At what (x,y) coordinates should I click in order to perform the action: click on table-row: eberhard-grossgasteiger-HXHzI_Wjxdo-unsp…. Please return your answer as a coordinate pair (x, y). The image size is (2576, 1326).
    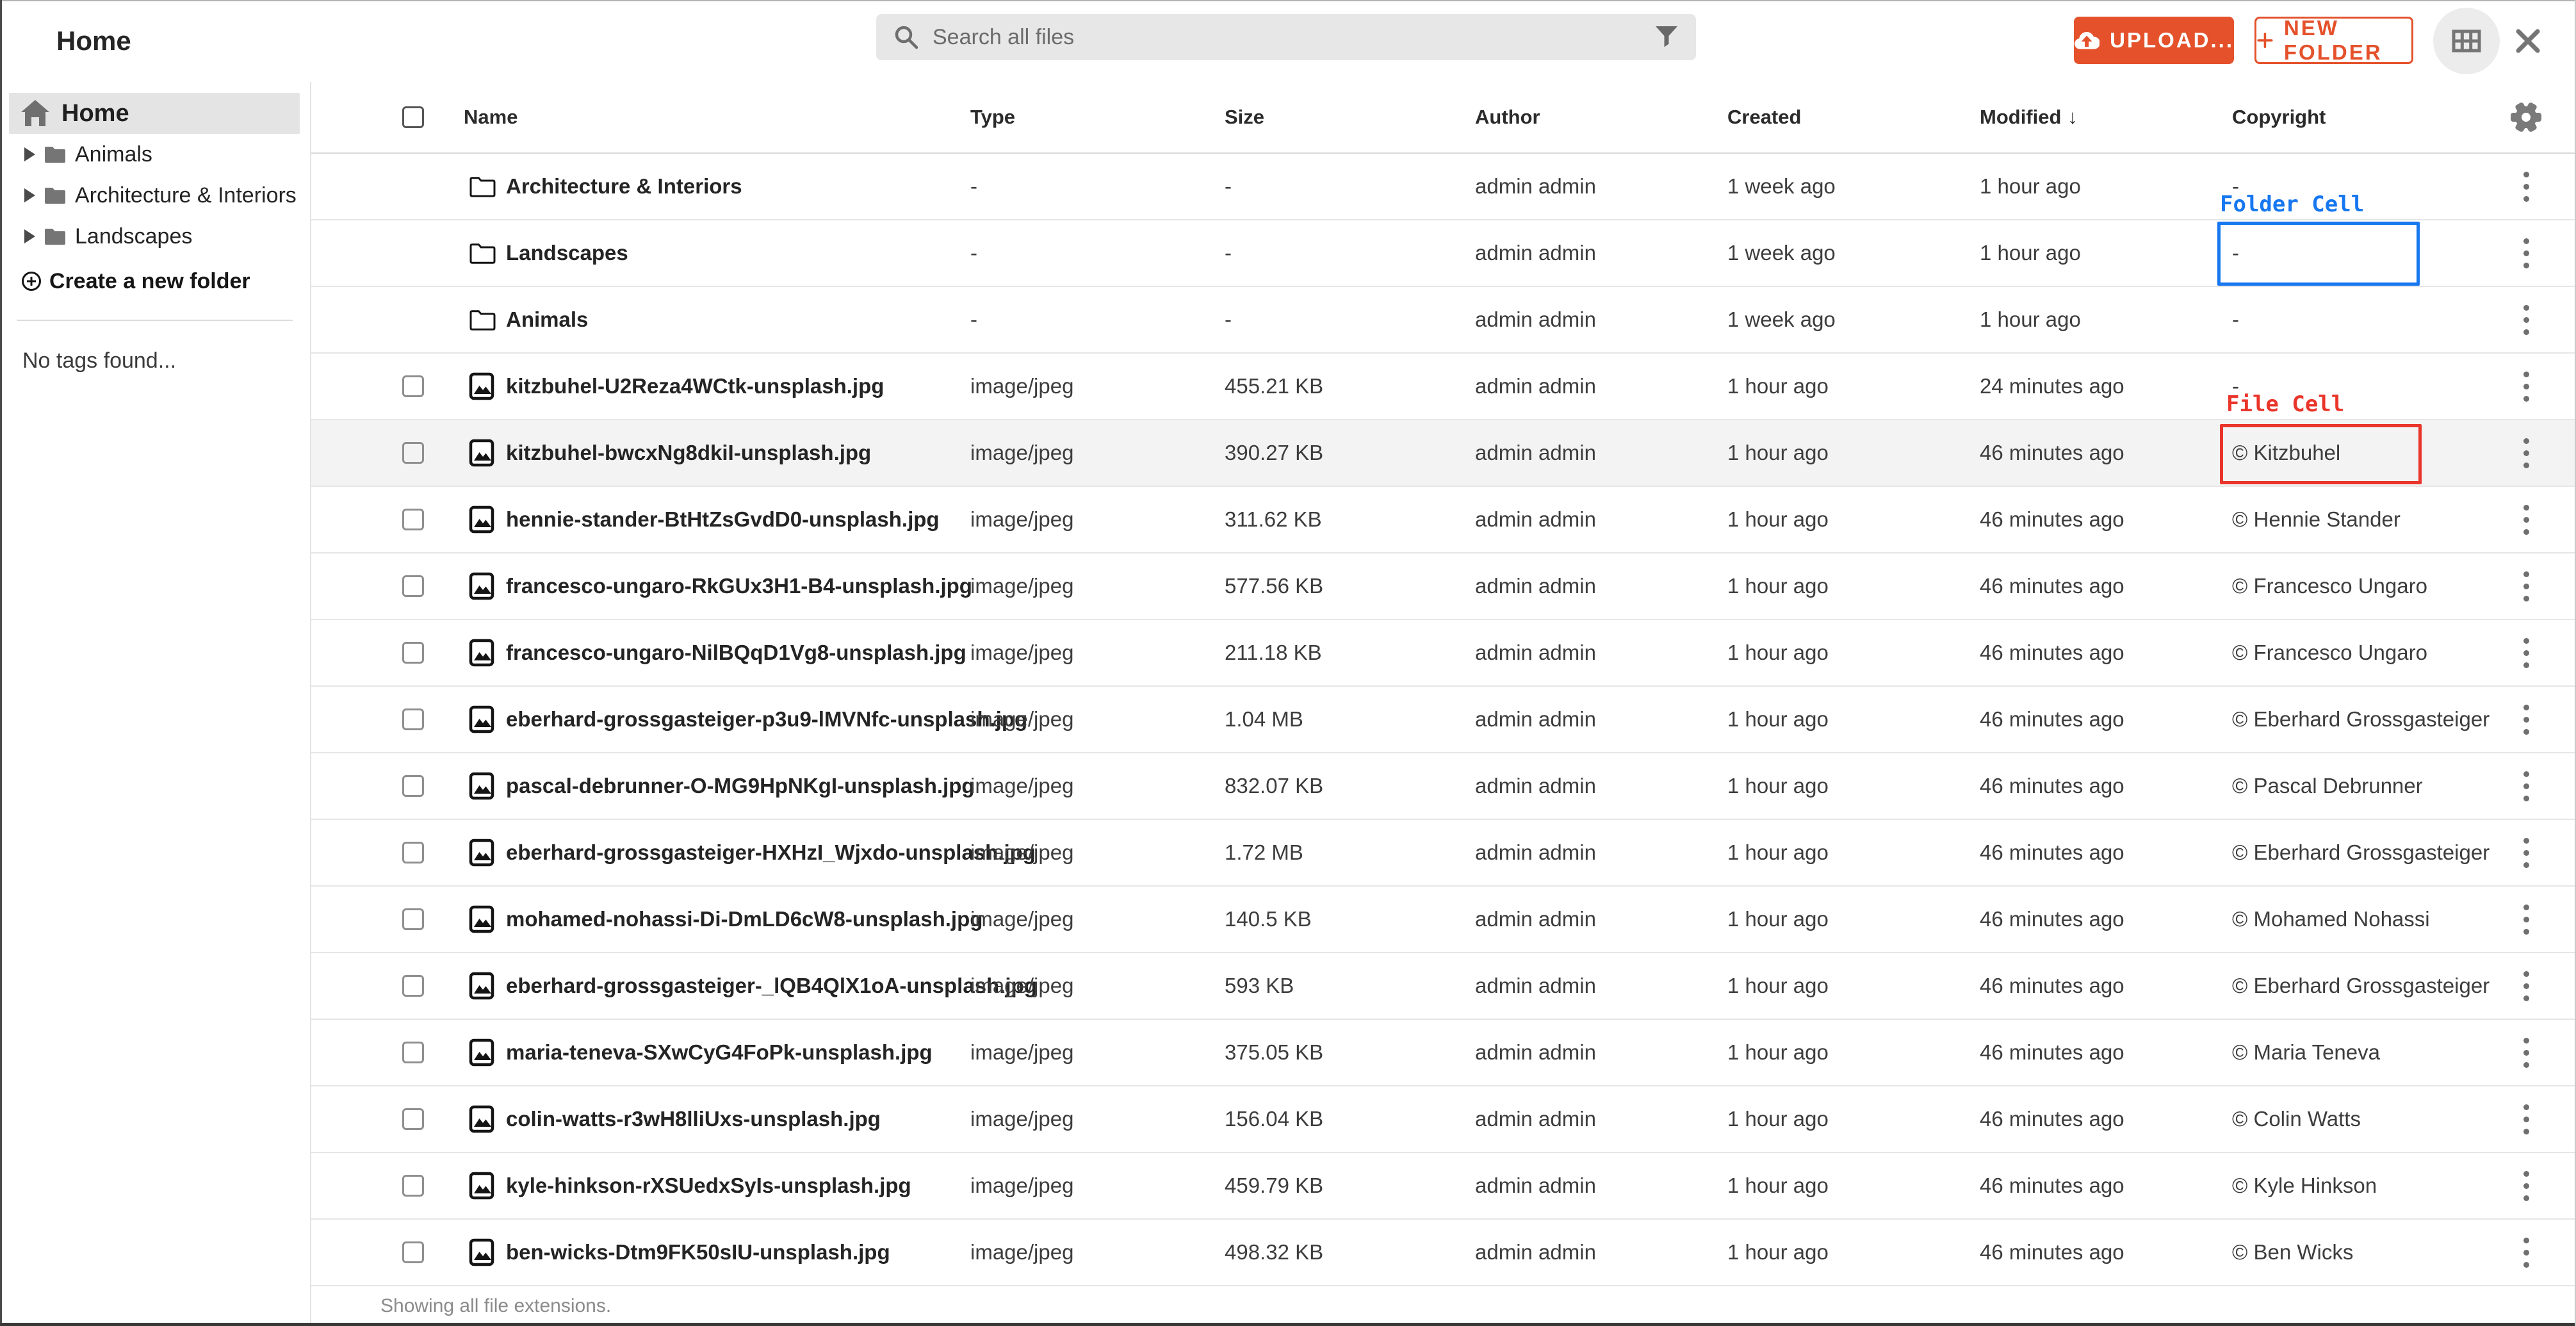
    Looking at the image, I should click on (1443, 853).